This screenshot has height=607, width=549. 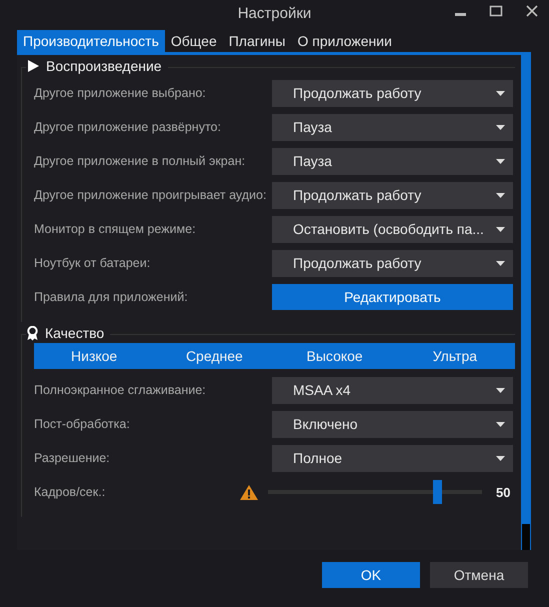 What do you see at coordinates (371, 575) in the screenshot?
I see `ok-button: OK` at bounding box center [371, 575].